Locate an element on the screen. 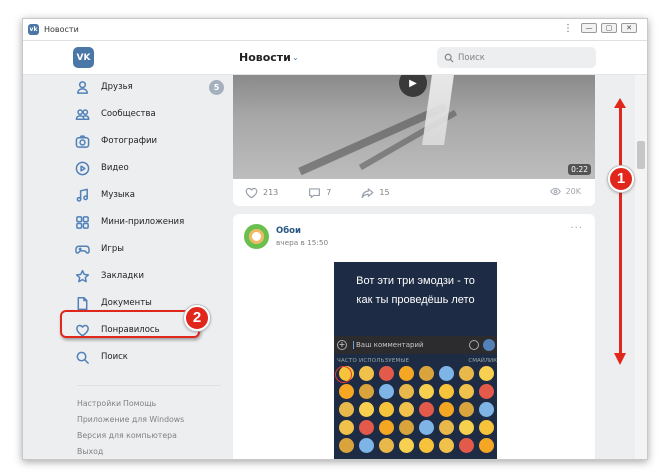 The image size is (670, 476). sidebar-item-label: Поиск is located at coordinates (114, 357).